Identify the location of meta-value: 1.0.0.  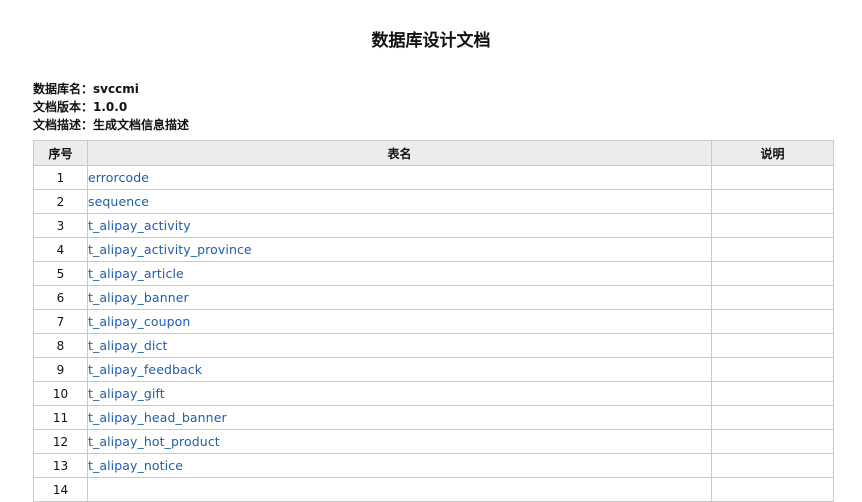
(110, 107).